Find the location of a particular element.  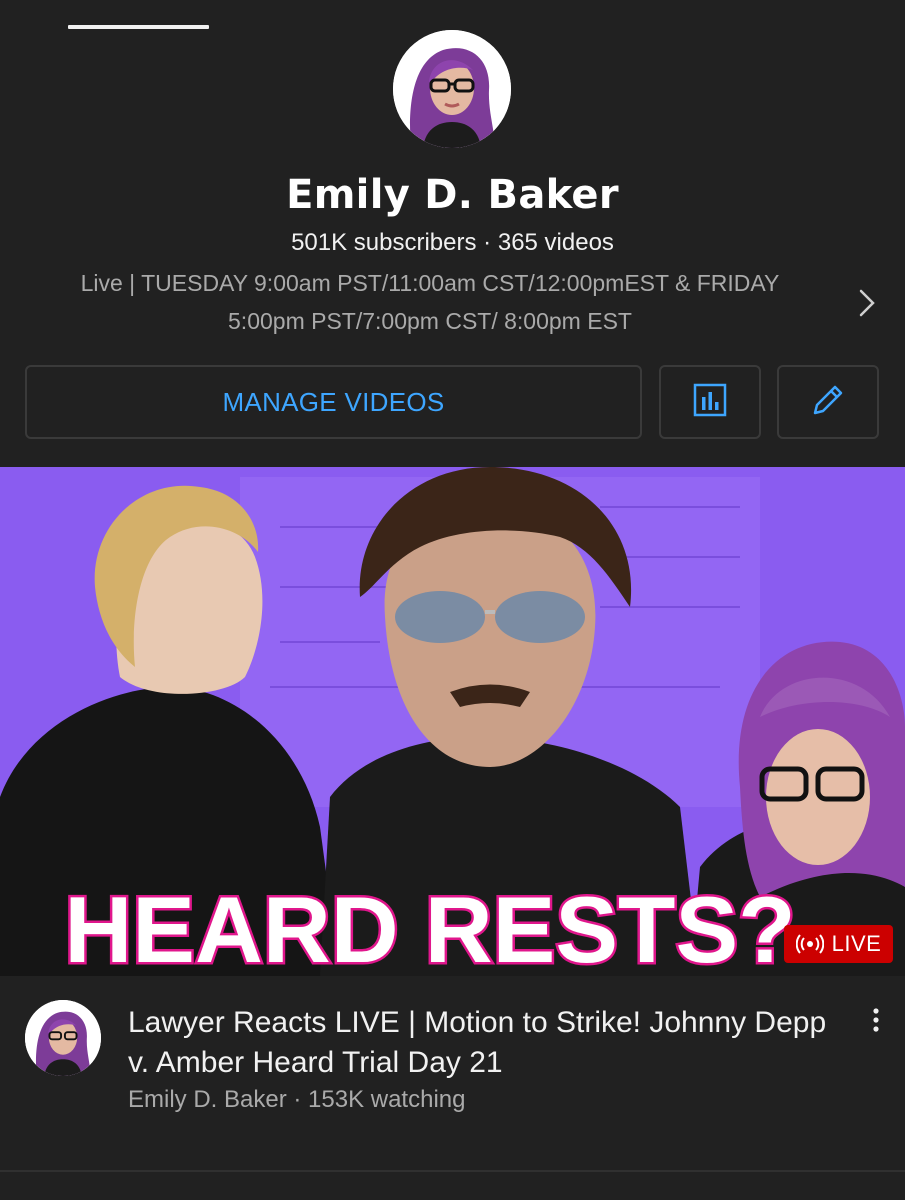

live-label: LIVE is located at coordinates (856, 943).